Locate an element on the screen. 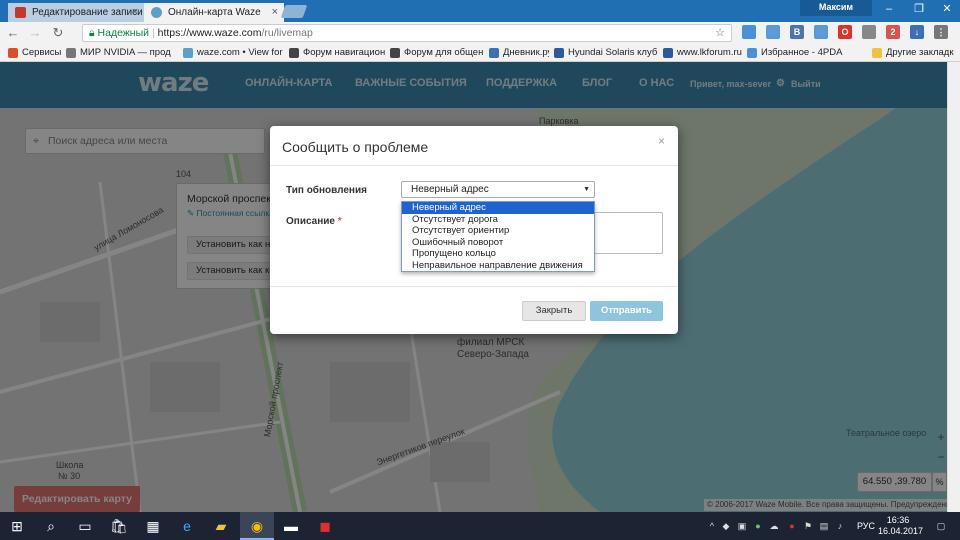 The width and height of the screenshot is (960, 540). bookmark-item: Hyundai Solaris клуб is located at coordinates (606, 53).